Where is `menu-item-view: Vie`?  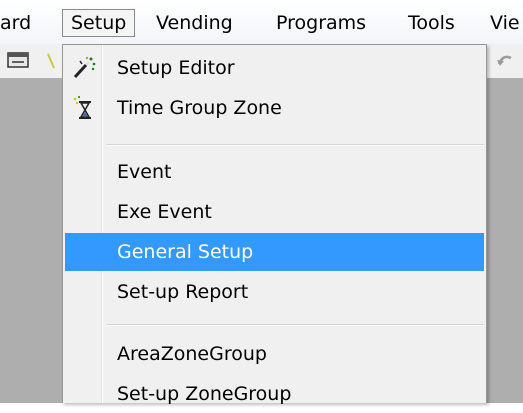 menu-item-view: Vie is located at coordinates (505, 23).